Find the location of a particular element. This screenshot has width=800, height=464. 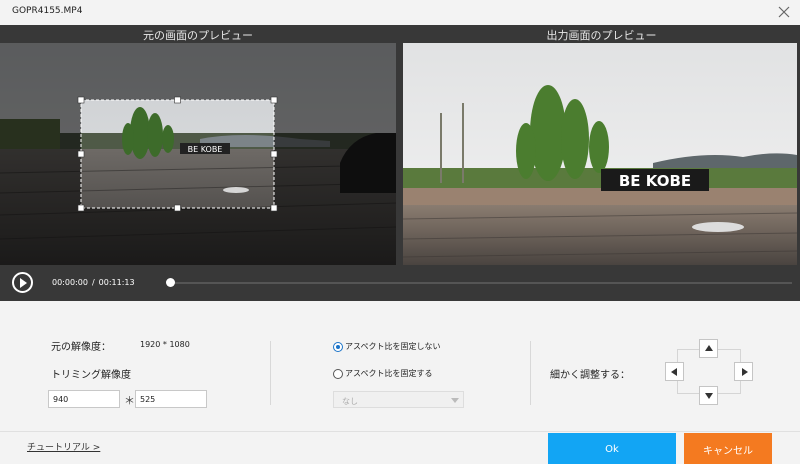

aspect-unlocked-option: アスペクト比を固定しない is located at coordinates (386, 346).